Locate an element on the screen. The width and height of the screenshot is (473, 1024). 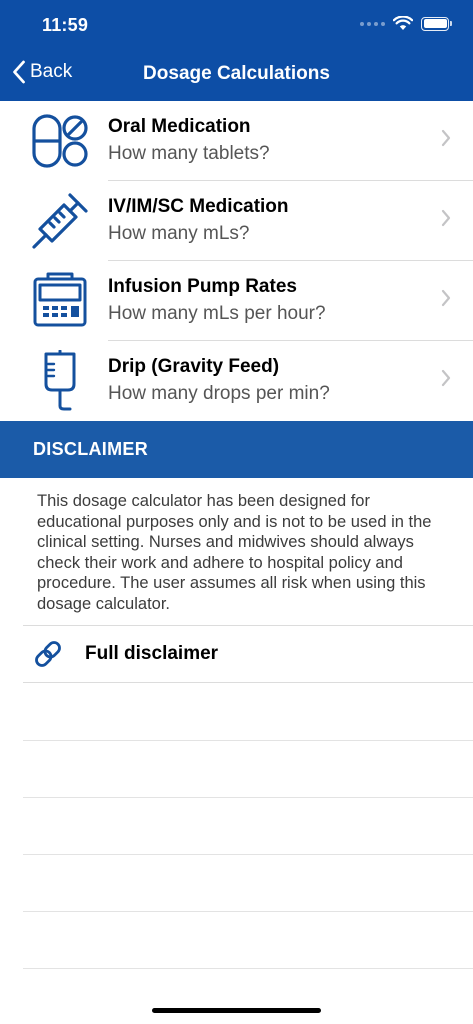
iv-drip-icon is located at coordinates (60, 381).